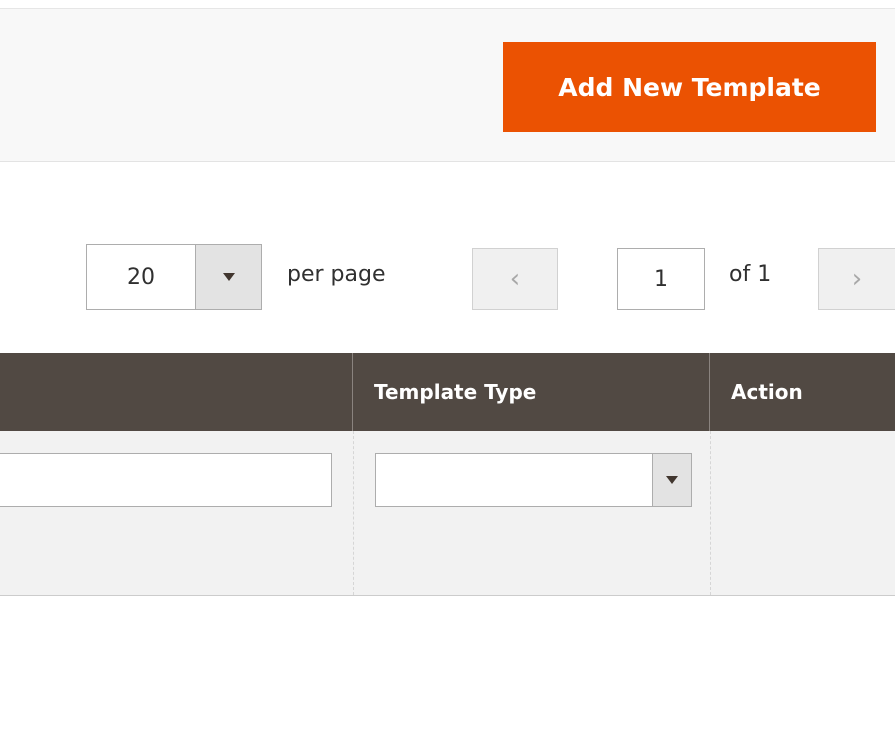  I want to click on previous-page-button: ‹, so click(515, 279).